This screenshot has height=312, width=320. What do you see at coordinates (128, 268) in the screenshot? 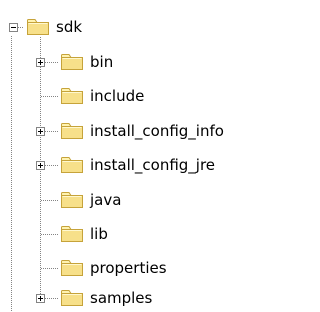
I see `tree-node-label: properties` at bounding box center [128, 268].